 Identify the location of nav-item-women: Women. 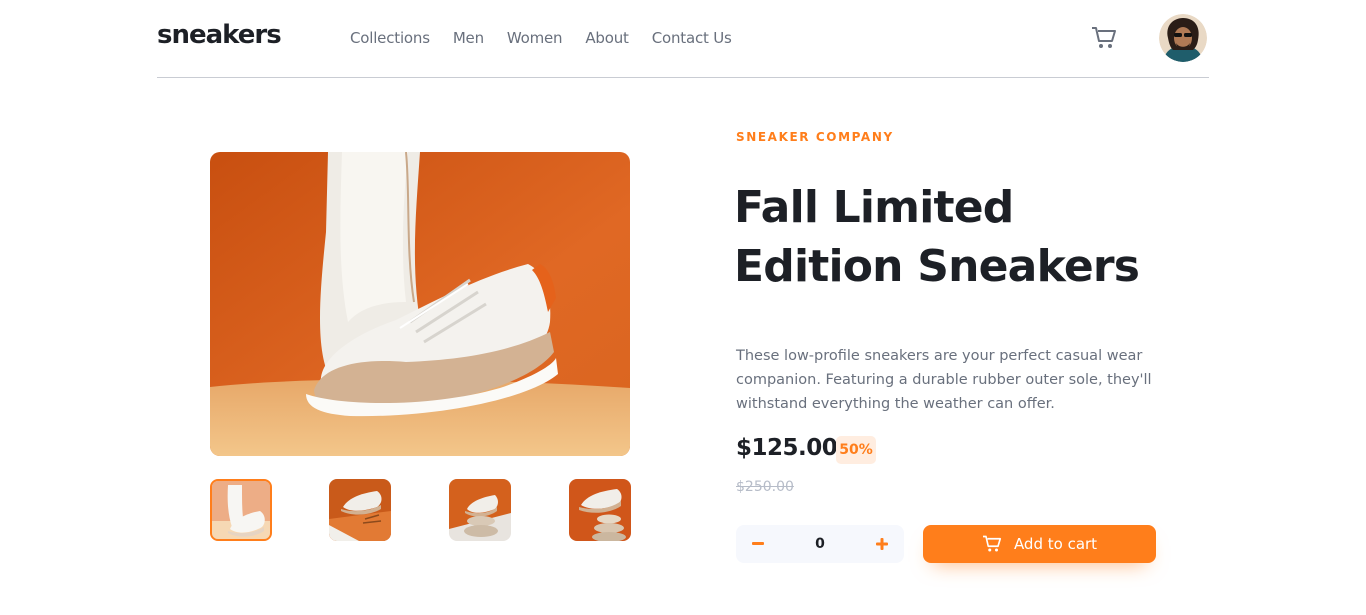
(535, 38).